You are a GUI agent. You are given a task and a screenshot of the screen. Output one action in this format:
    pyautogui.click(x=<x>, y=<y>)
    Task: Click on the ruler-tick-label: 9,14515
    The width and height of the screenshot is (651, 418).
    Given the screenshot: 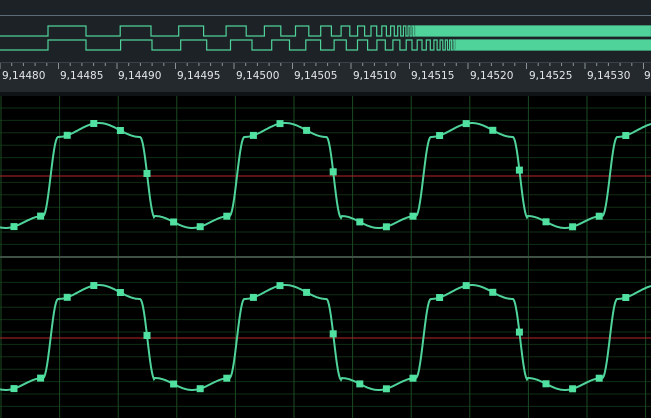 What is the action you would take?
    pyautogui.click(x=433, y=76)
    